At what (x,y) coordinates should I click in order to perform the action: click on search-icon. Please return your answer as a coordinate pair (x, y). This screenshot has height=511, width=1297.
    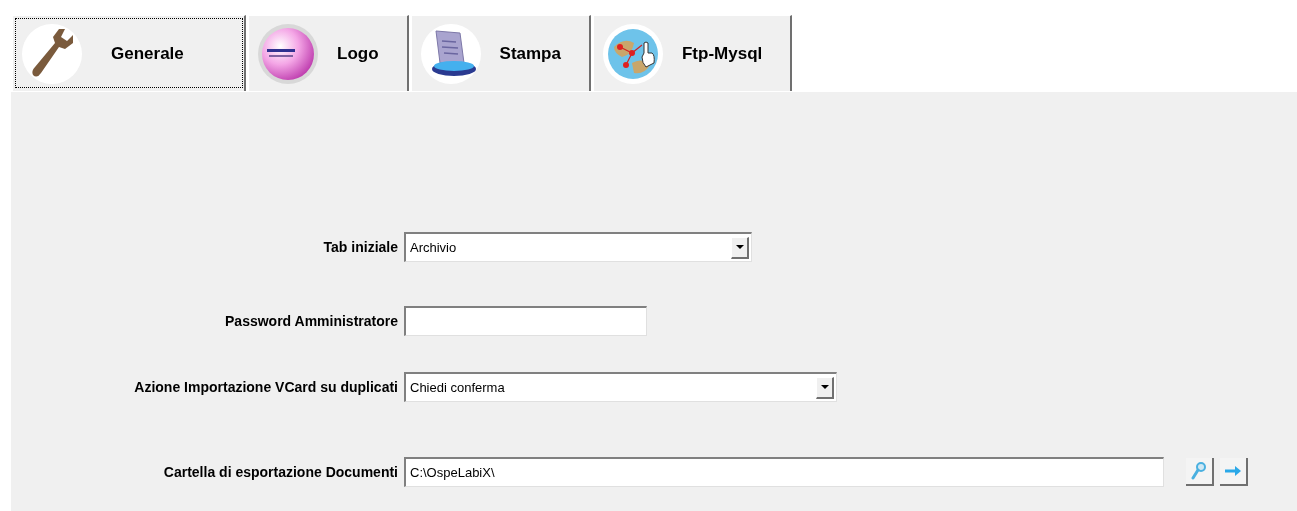
    Looking at the image, I should click on (1199, 471).